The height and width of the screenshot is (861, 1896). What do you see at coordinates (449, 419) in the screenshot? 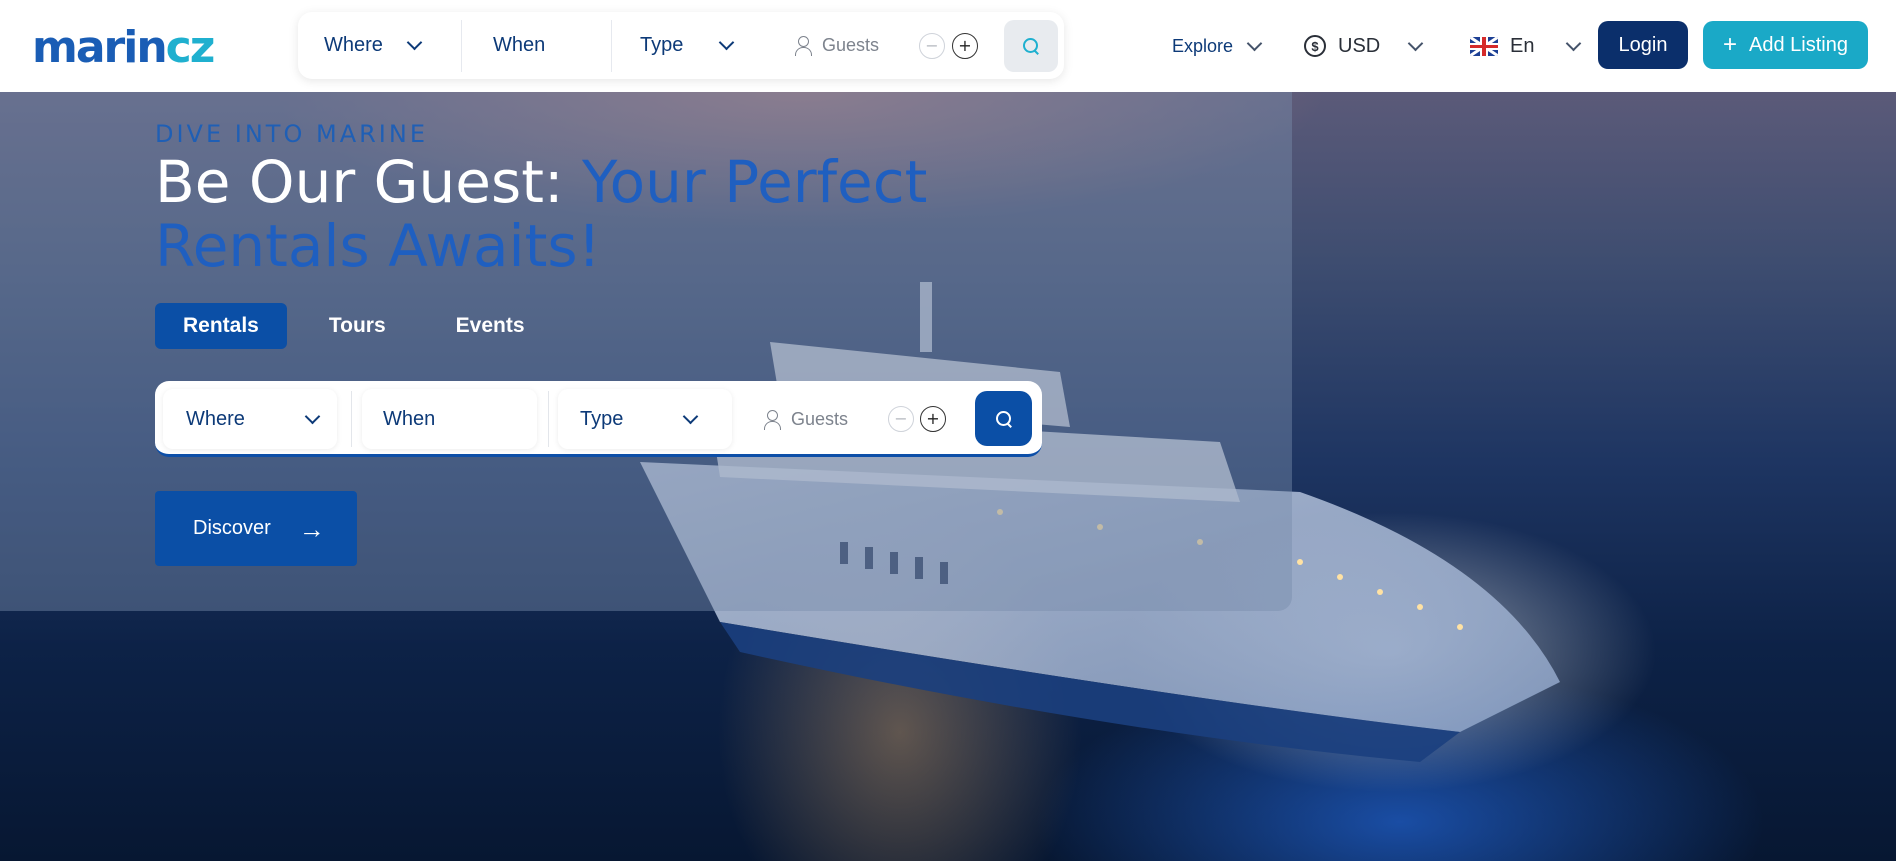
I see `hero-when-field: When` at bounding box center [449, 419].